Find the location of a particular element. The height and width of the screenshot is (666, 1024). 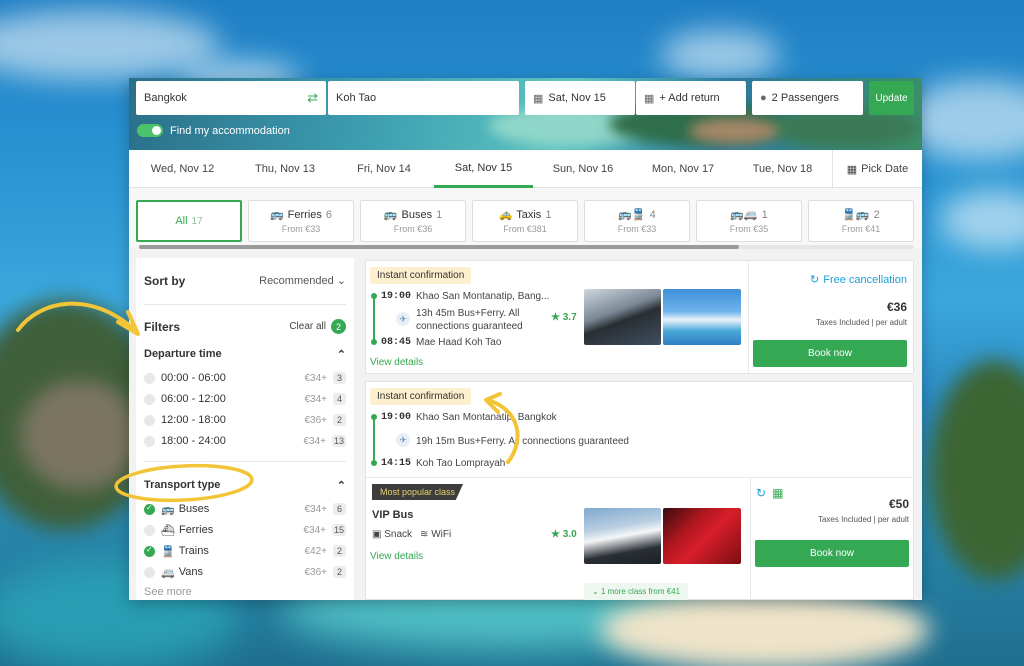

duration-line-2: connections guaranteed is located at coordinates (469, 326).